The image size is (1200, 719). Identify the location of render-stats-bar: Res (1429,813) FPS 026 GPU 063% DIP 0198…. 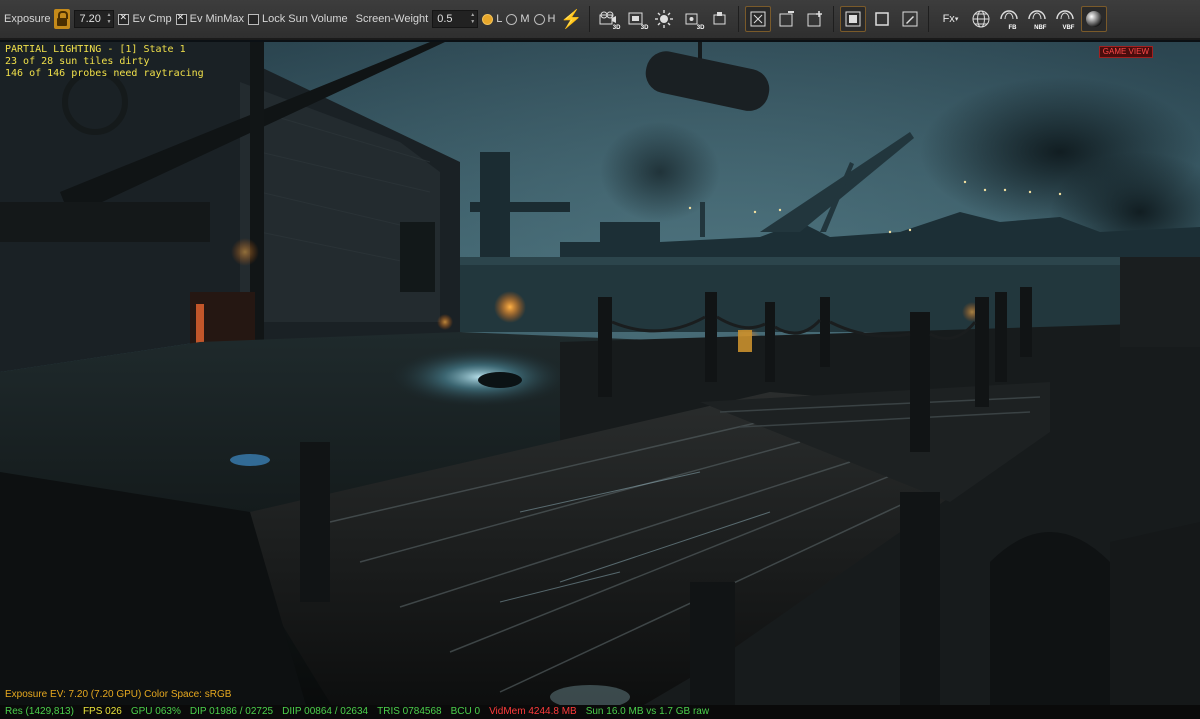
(600, 712).